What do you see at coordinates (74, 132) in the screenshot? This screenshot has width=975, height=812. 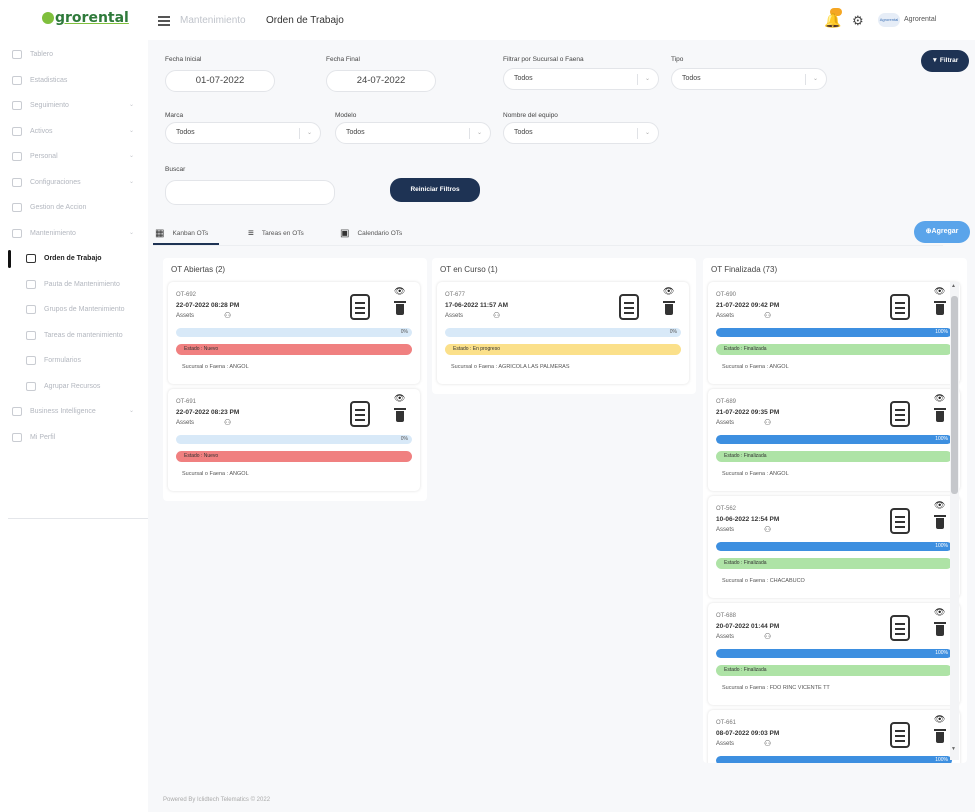 I see `sidebar-item: Activos ⌄` at bounding box center [74, 132].